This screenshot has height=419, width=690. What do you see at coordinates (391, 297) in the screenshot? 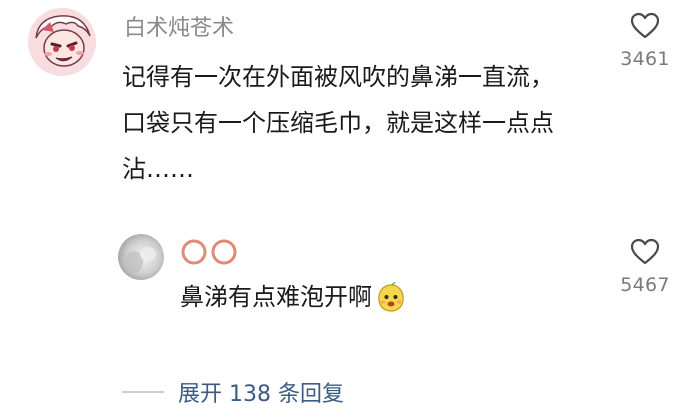
I see `mango-face-emoji-icon` at bounding box center [391, 297].